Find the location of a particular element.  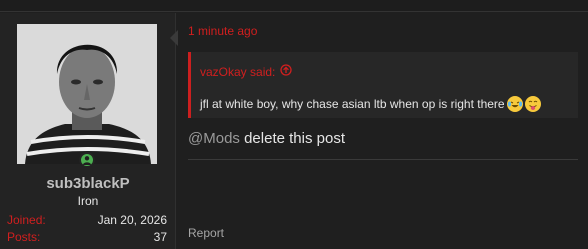

post-message: @Mods delete this post is located at coordinates (266, 138).